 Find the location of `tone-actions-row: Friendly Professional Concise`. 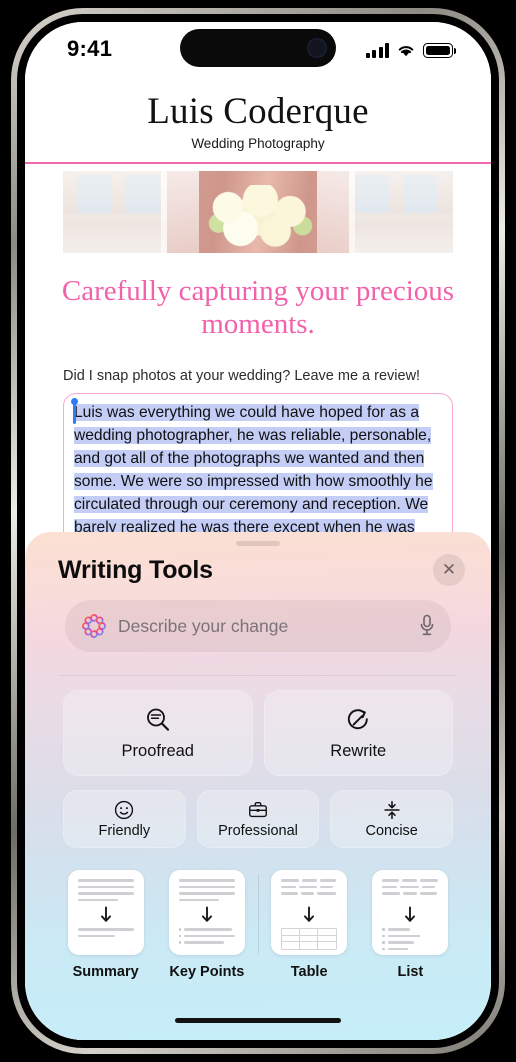

tone-actions-row: Friendly Professional Concise is located at coordinates (258, 819).